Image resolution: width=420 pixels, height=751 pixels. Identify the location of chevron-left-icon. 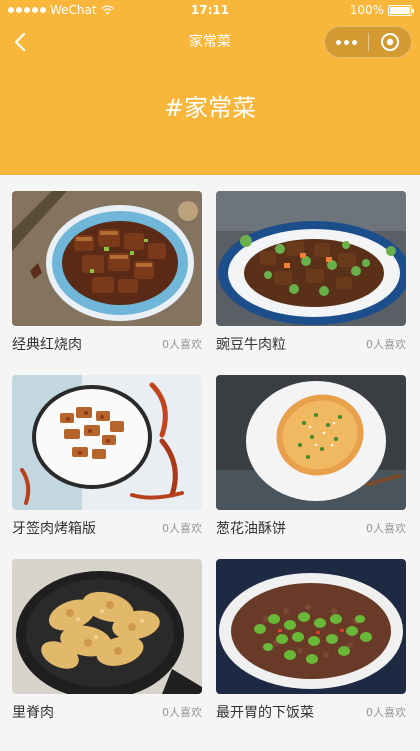
(20, 42).